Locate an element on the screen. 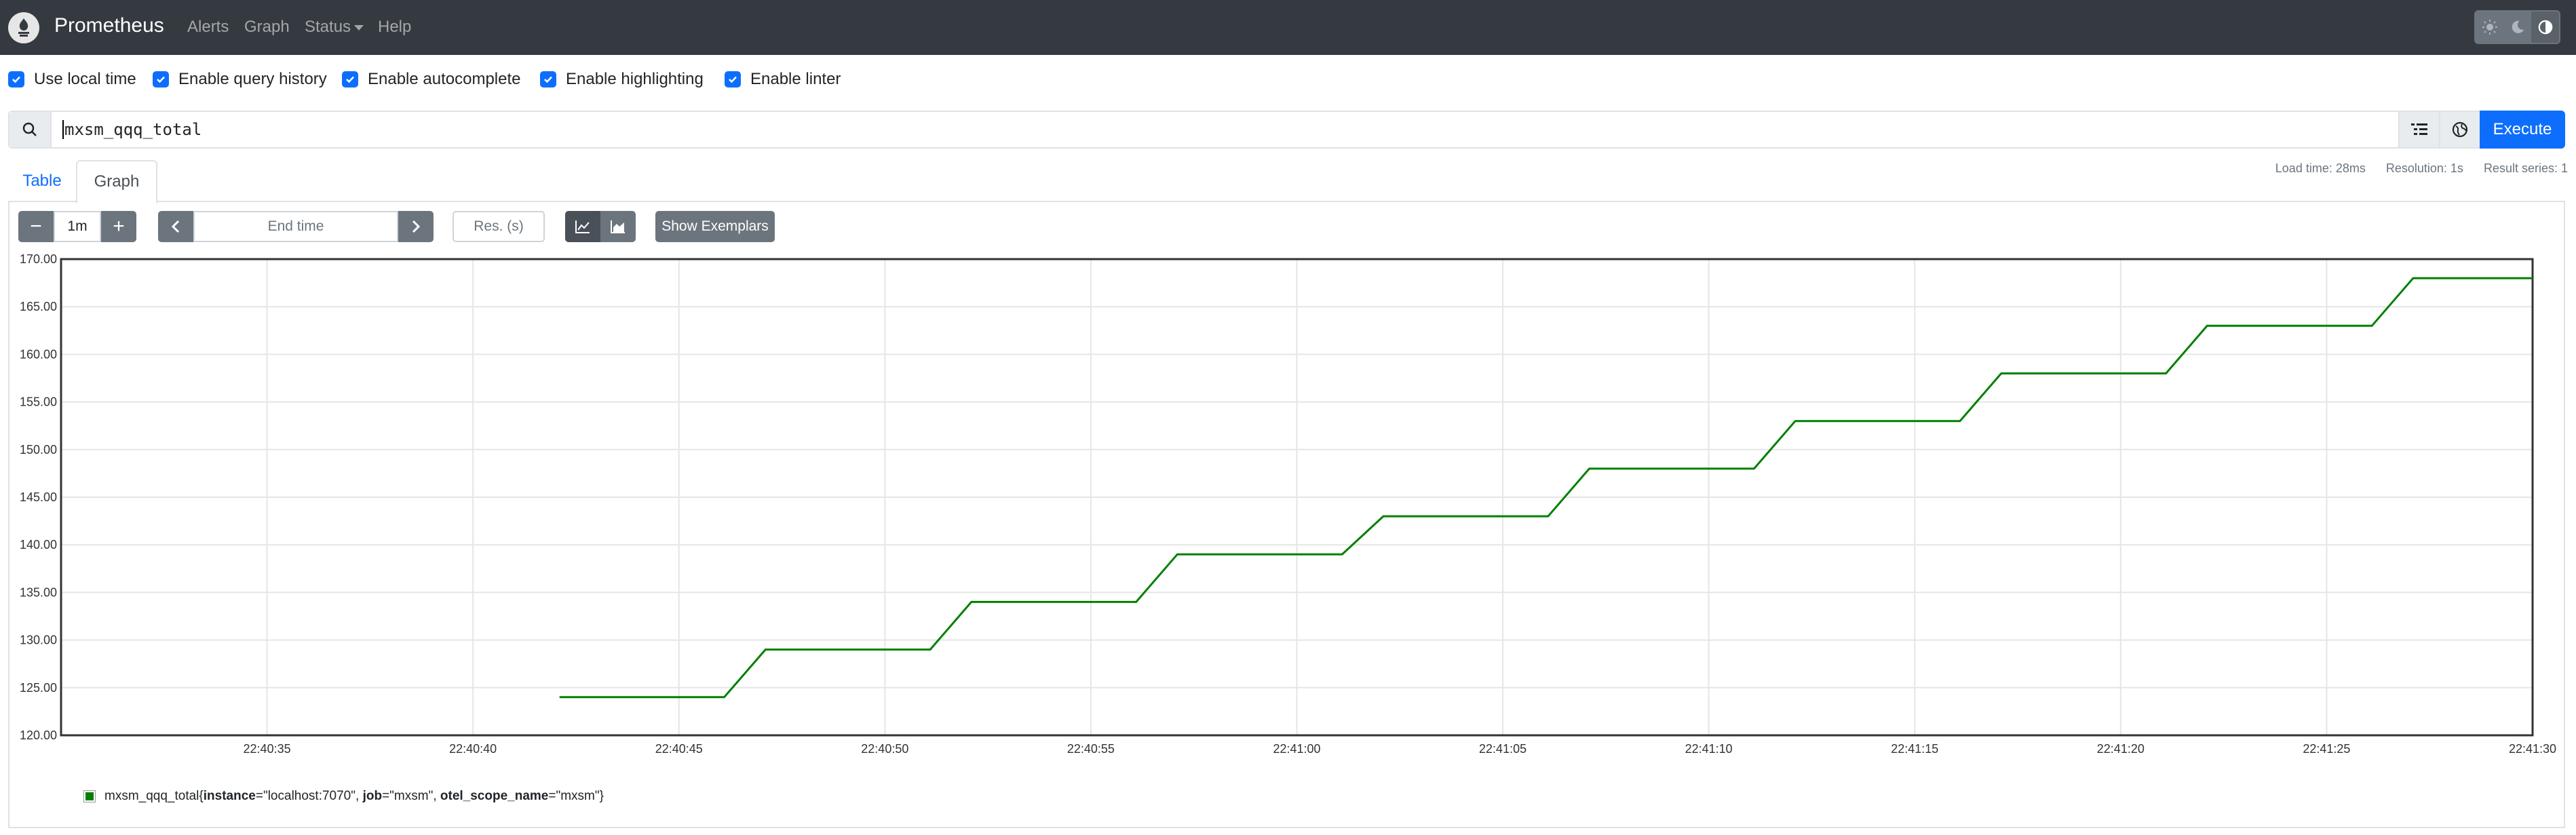 Image resolution: width=2576 pixels, height=835 pixels. execute-button: Execute is located at coordinates (2522, 130).